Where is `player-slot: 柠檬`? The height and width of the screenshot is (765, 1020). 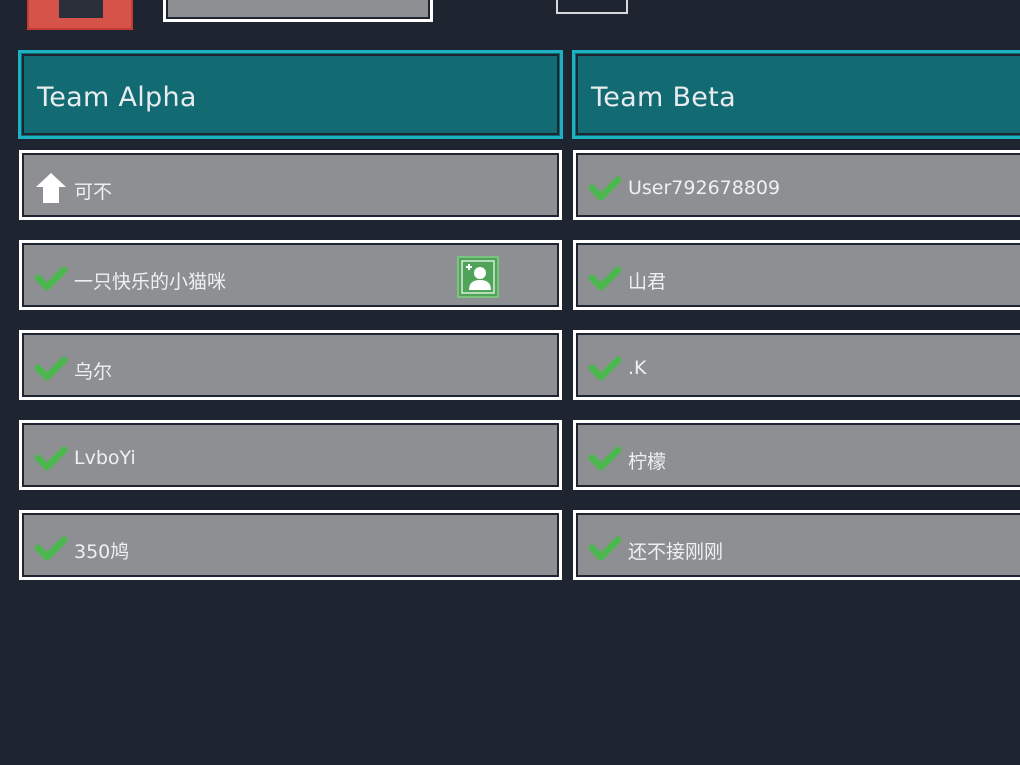 player-slot: 柠檬 is located at coordinates (796, 455).